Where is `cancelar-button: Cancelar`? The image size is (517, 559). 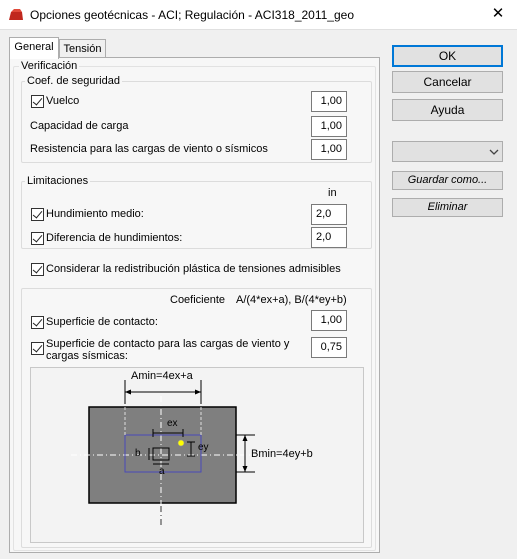 cancelar-button: Cancelar is located at coordinates (447, 82).